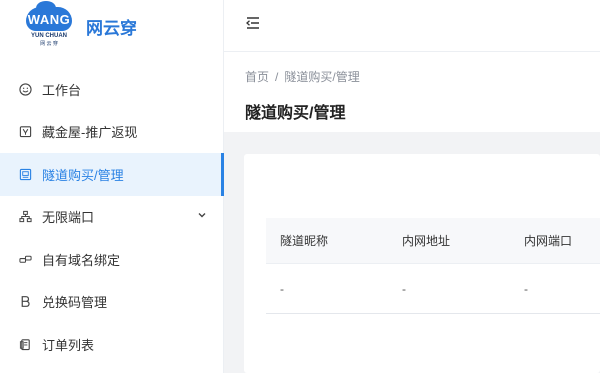 The image size is (600, 373). Describe the element at coordinates (25, 174) in the screenshot. I see `tunnel-icon` at that location.